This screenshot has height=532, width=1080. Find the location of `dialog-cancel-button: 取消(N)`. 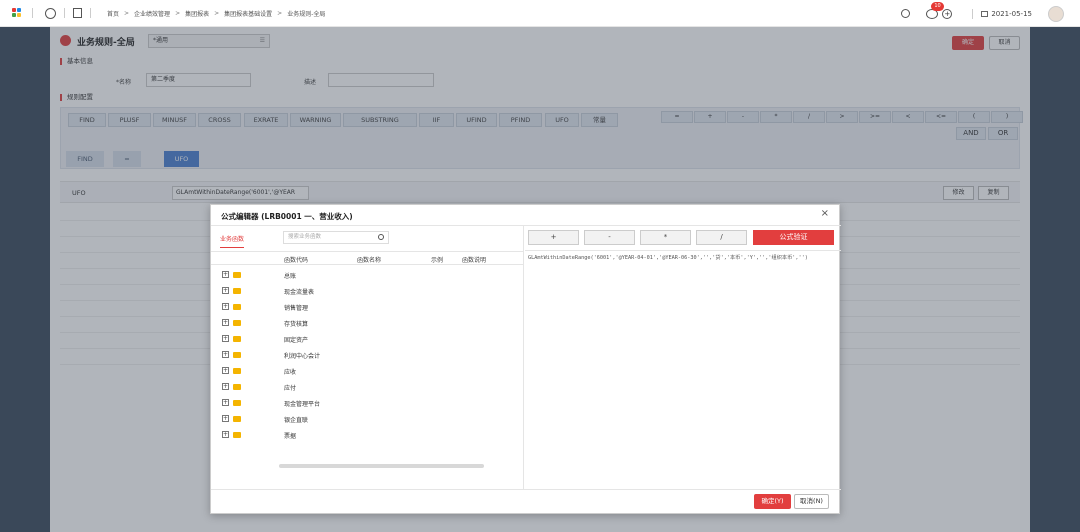

dialog-cancel-button: 取消(N) is located at coordinates (811, 501).